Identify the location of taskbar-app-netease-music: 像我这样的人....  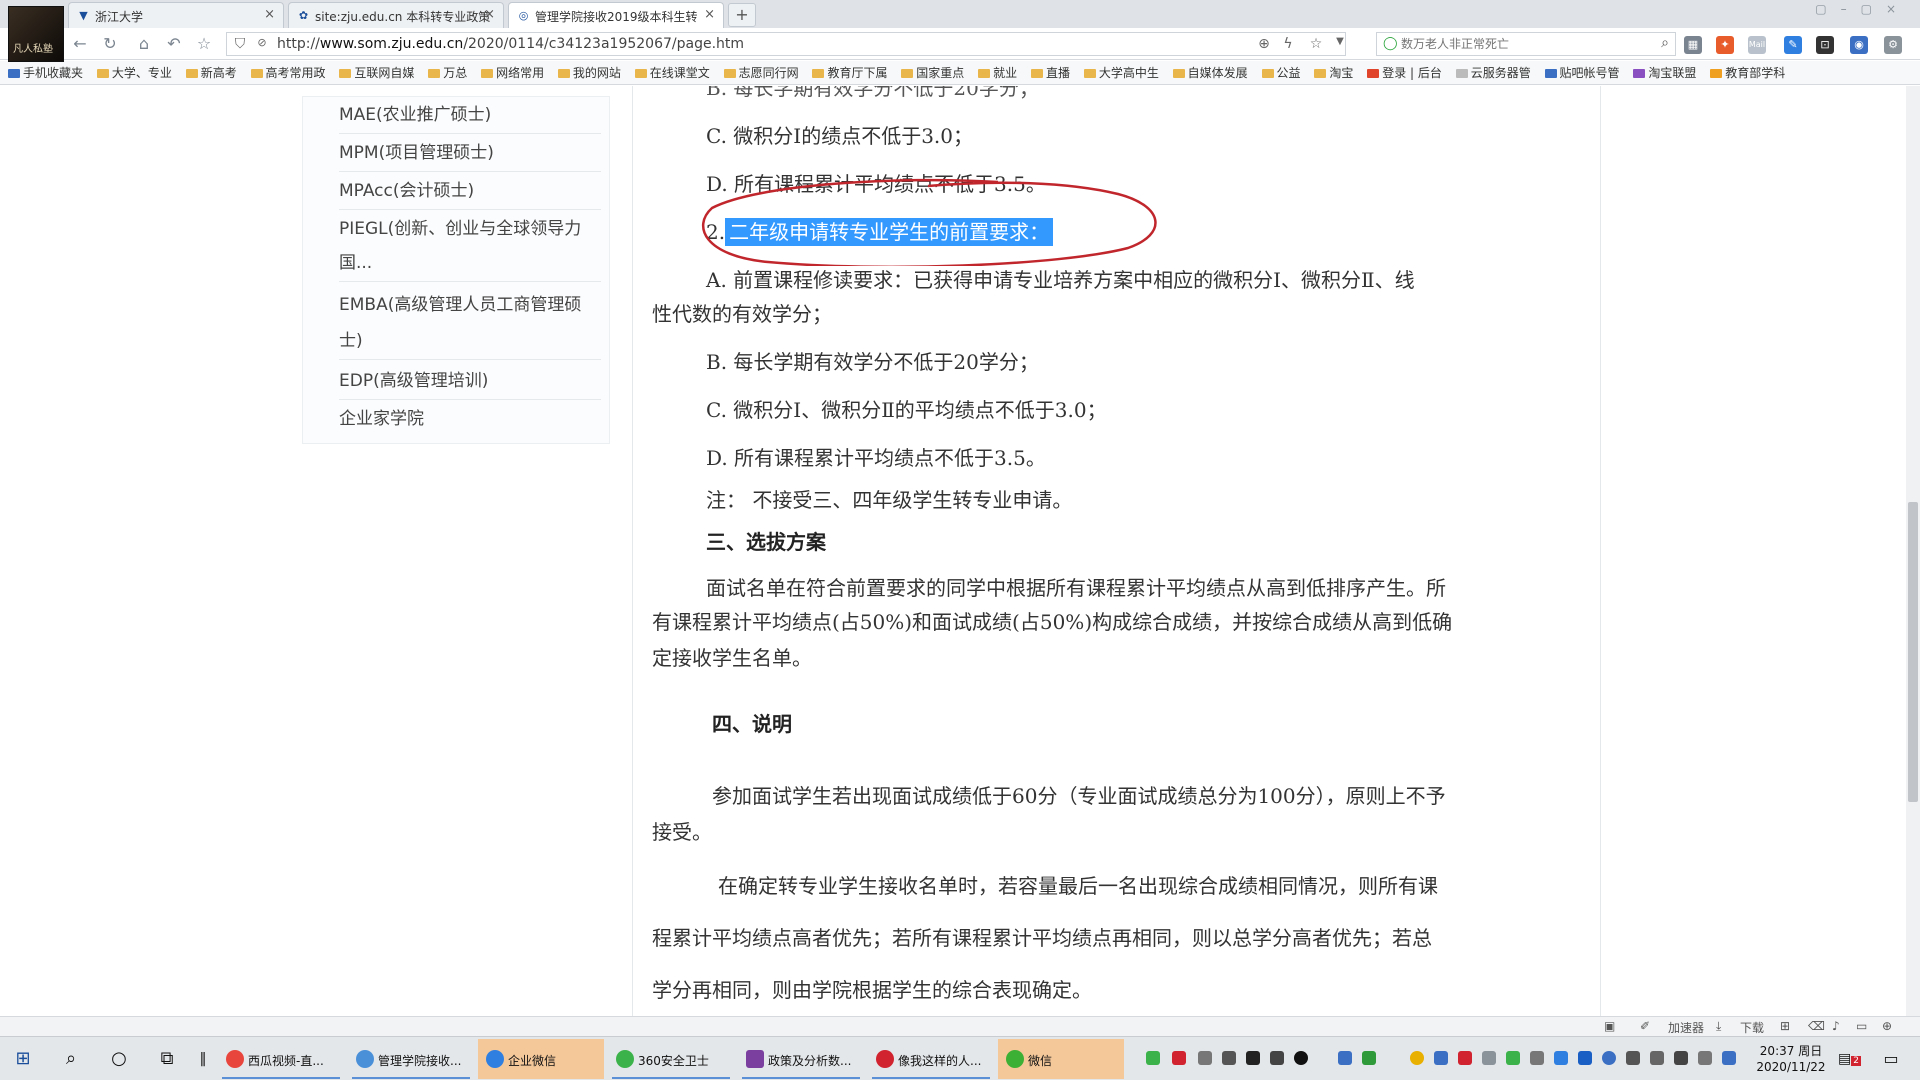
(931, 1059).